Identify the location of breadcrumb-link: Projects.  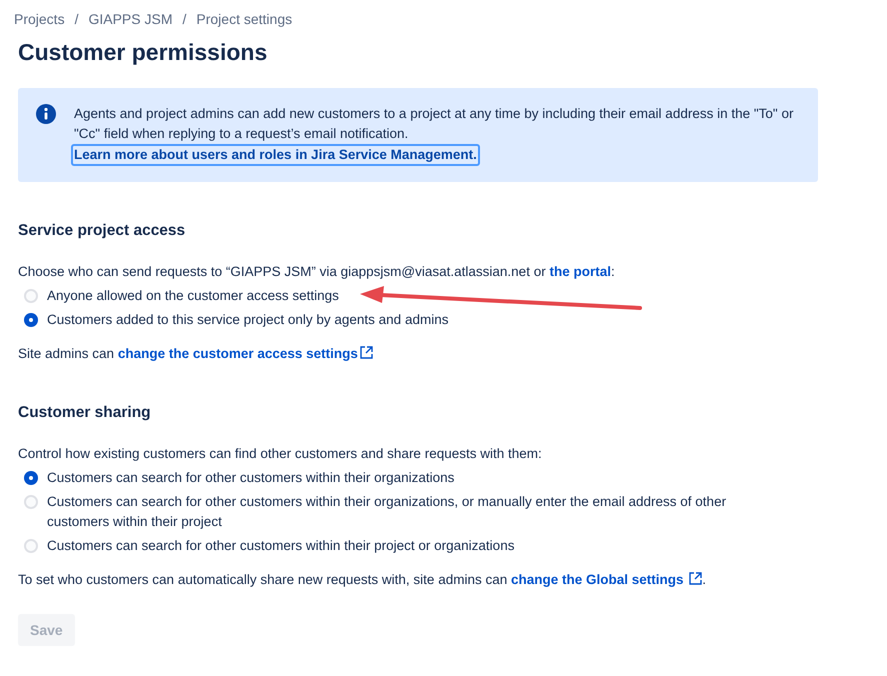
(39, 19).